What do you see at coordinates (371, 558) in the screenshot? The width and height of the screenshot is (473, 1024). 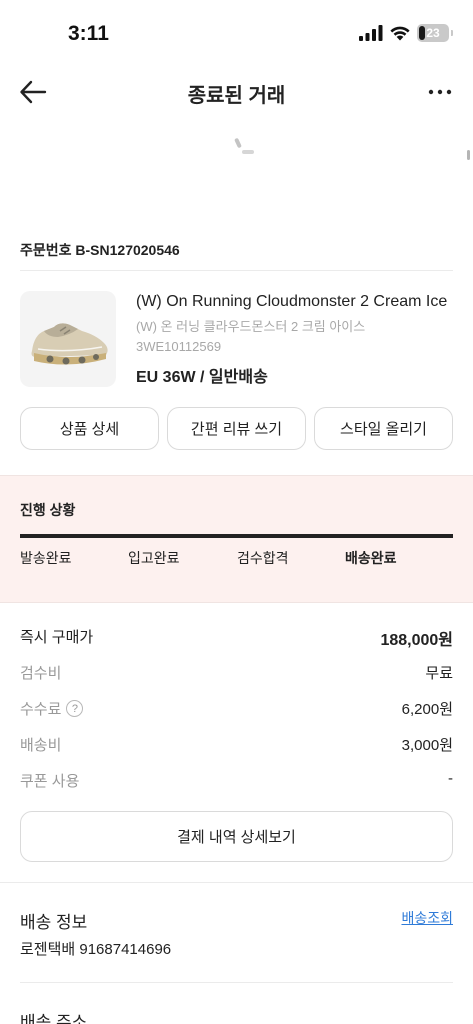 I see `step-delivered: 배송완료` at bounding box center [371, 558].